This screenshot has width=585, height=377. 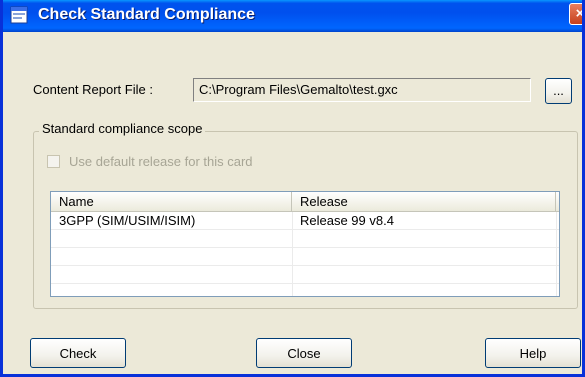 I want to click on use-default-release-label: Use default release for this card, so click(x=161, y=161).